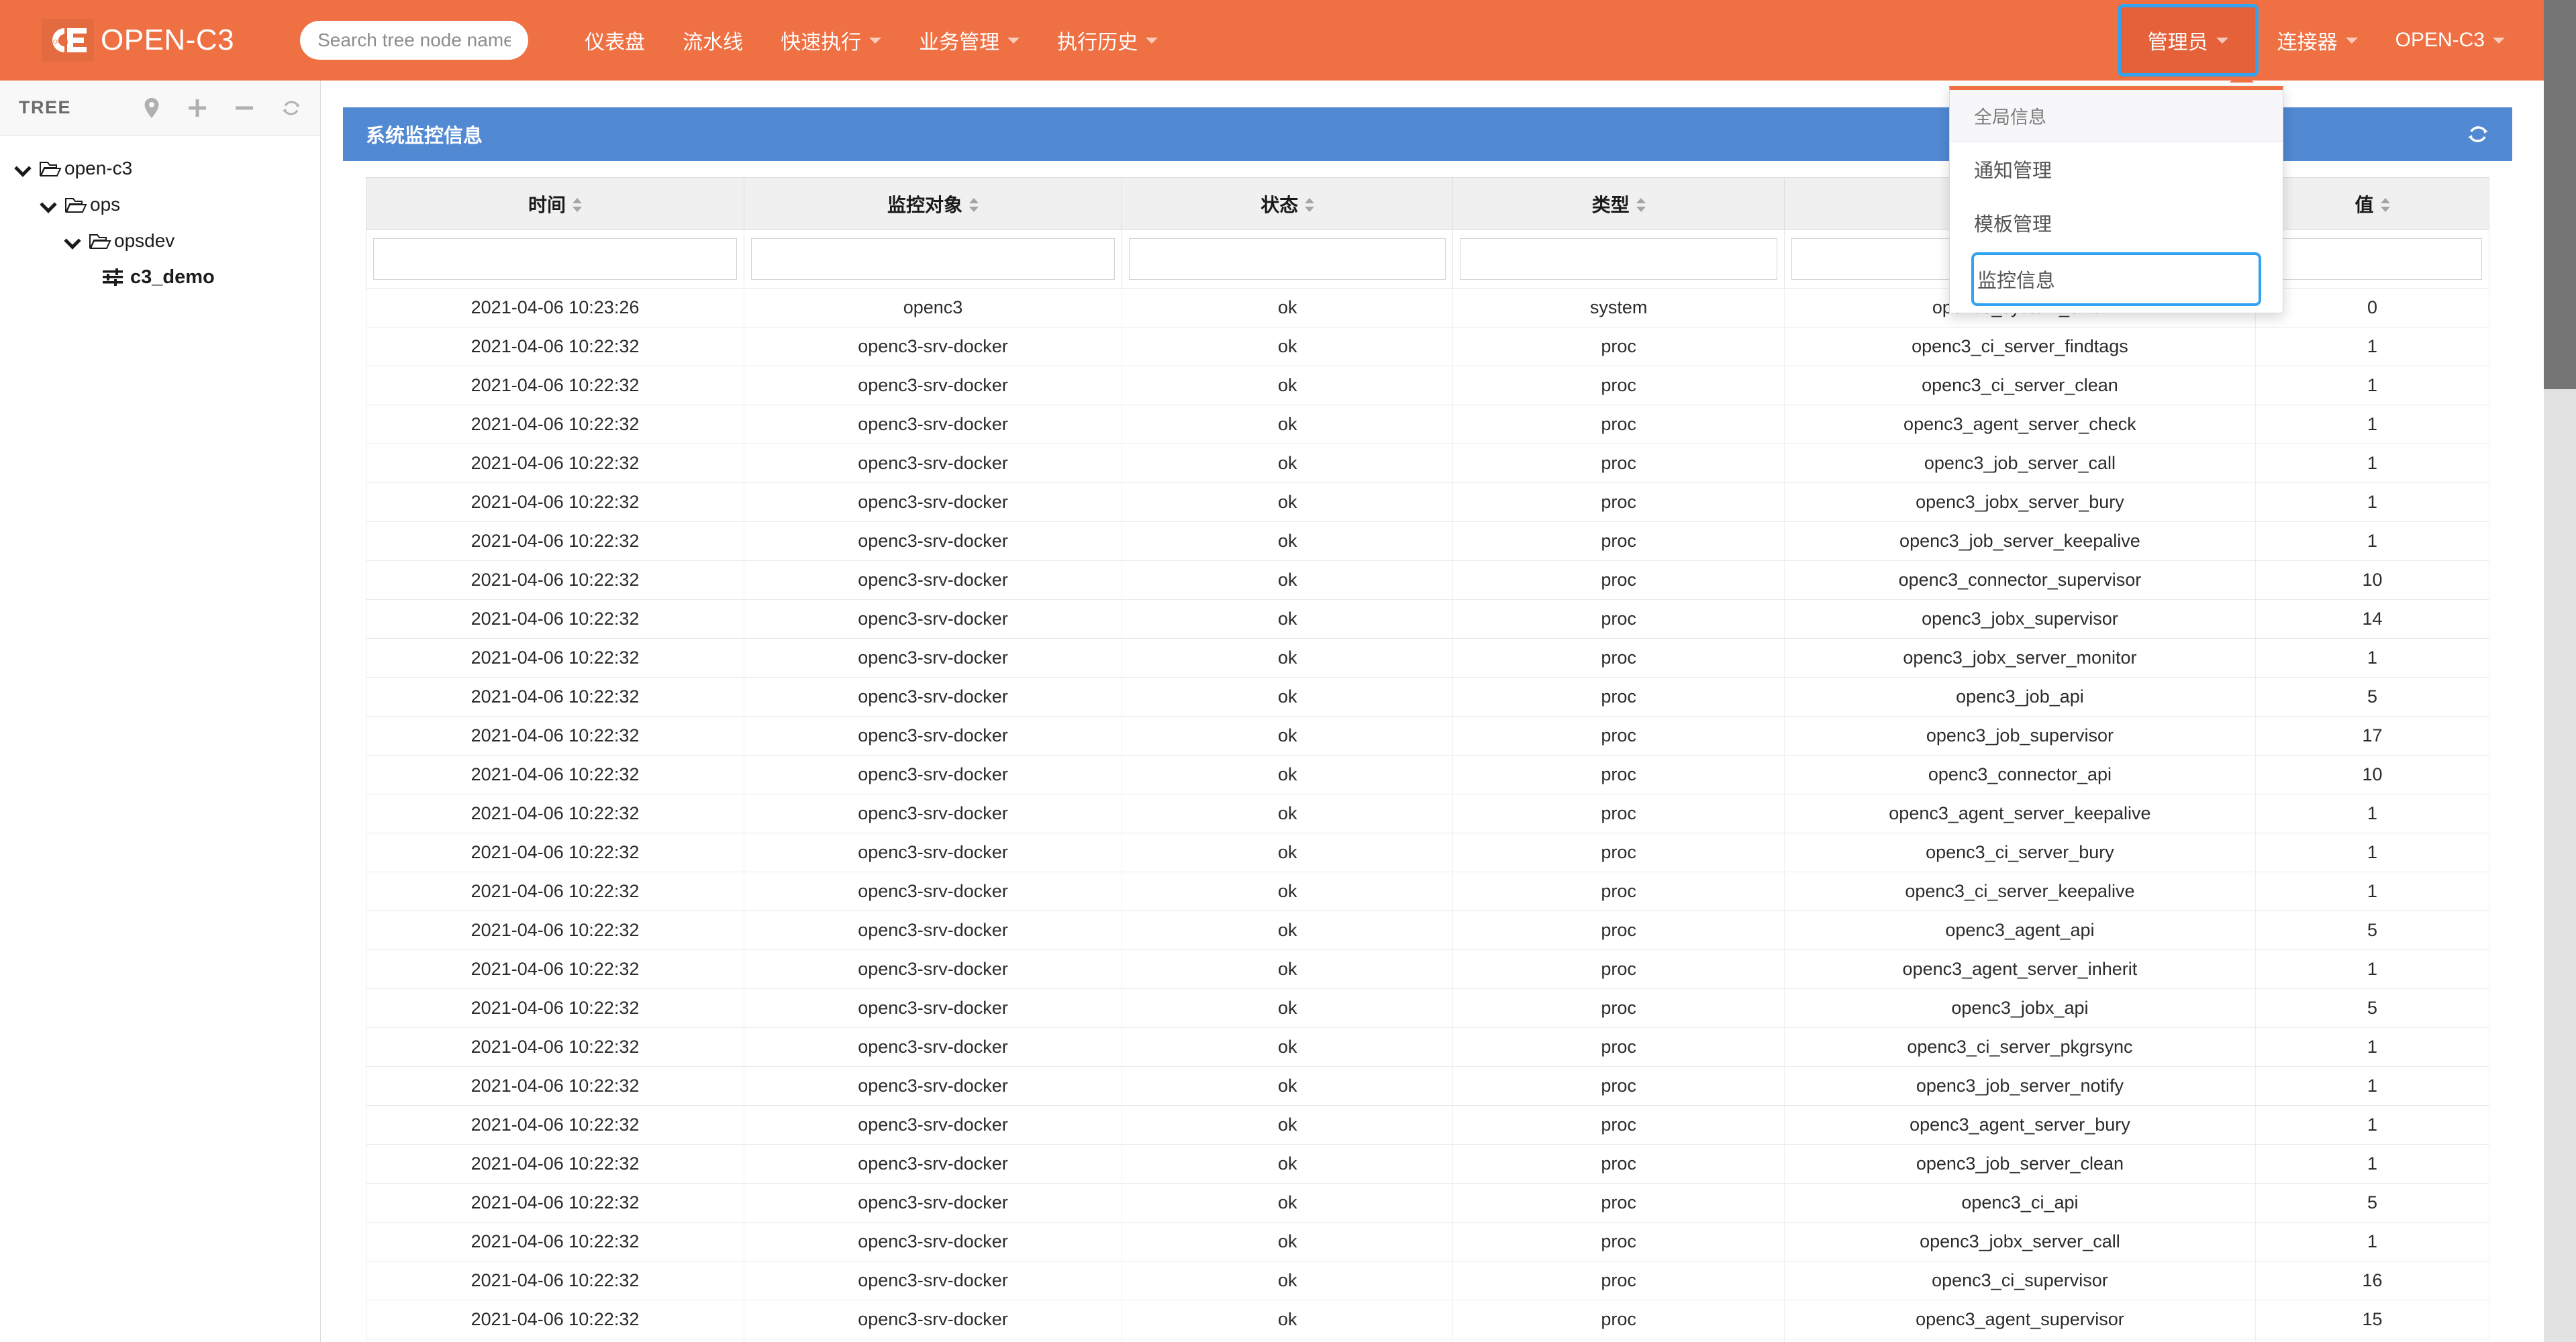 This screenshot has width=2576, height=1342. Describe the element at coordinates (1287, 259) in the screenshot. I see `filter-input-status` at that location.